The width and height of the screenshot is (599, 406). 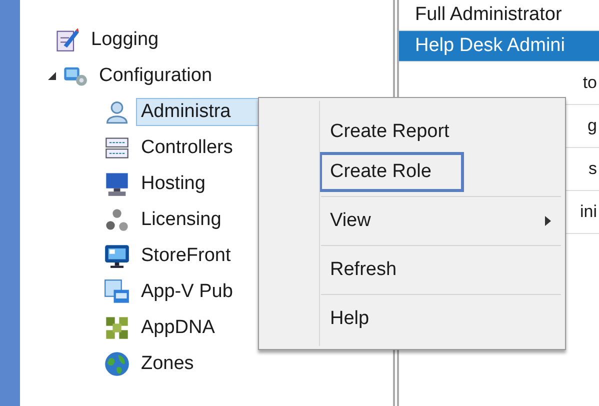 I want to click on server-icon, so click(x=117, y=148).